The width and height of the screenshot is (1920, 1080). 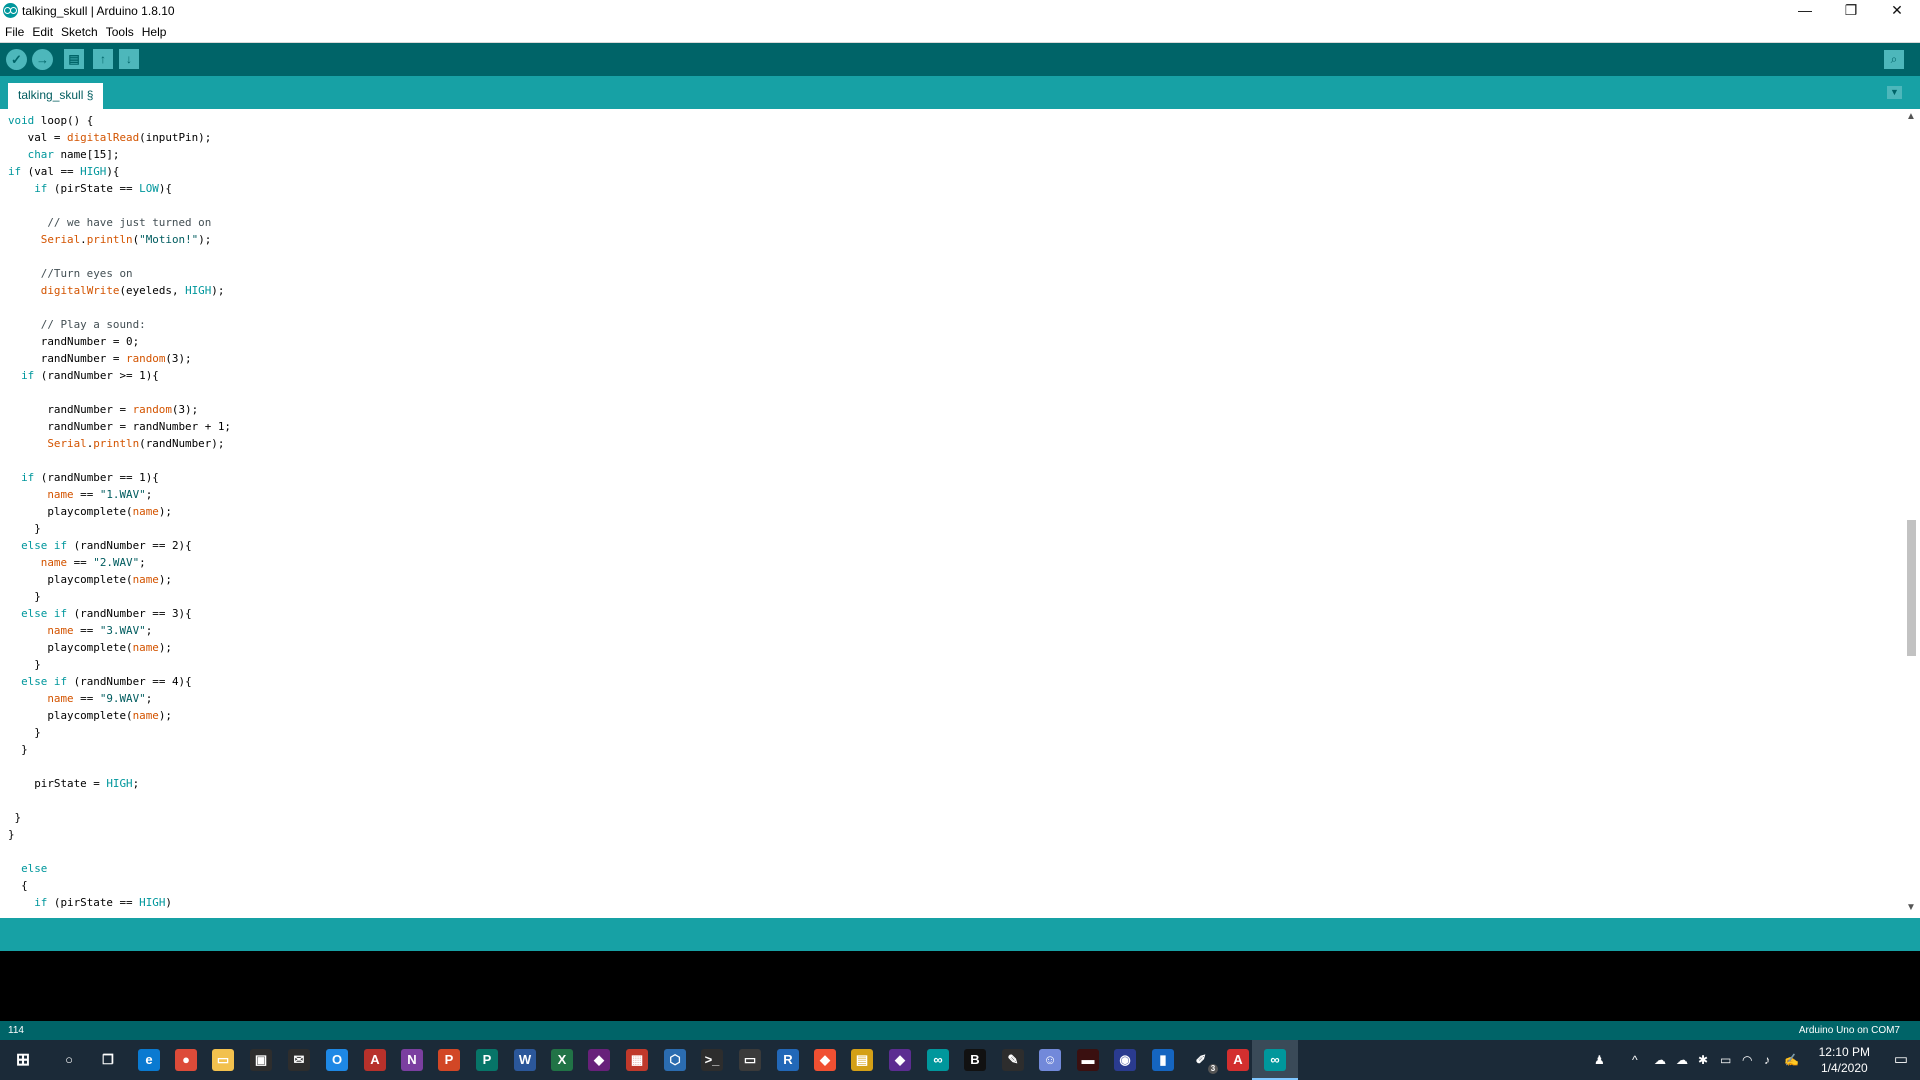 I want to click on code-line: randNumber = randNumber + 1;, so click(x=955, y=426).